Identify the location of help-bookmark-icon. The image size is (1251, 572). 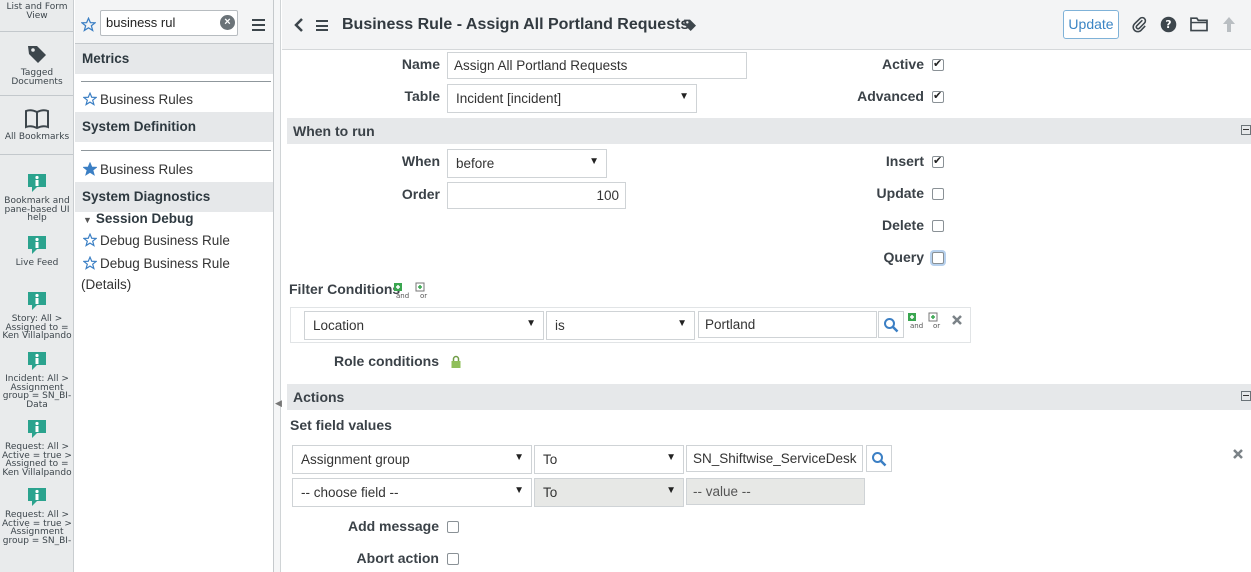
(37, 301).